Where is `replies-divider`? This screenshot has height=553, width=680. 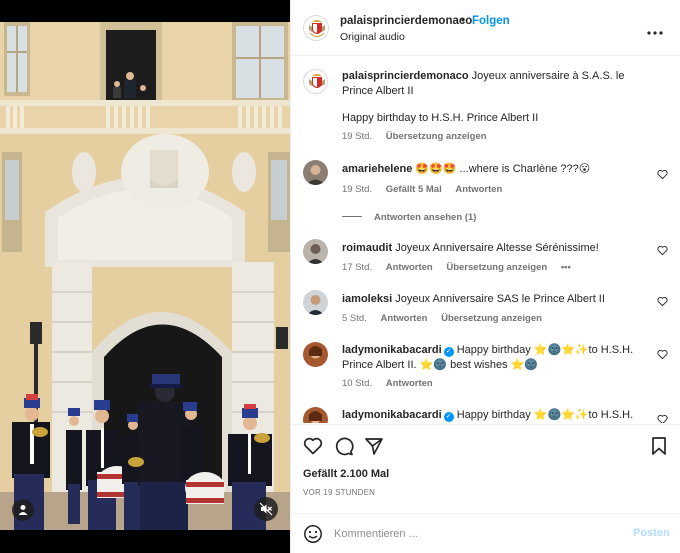
replies-divider is located at coordinates (352, 216).